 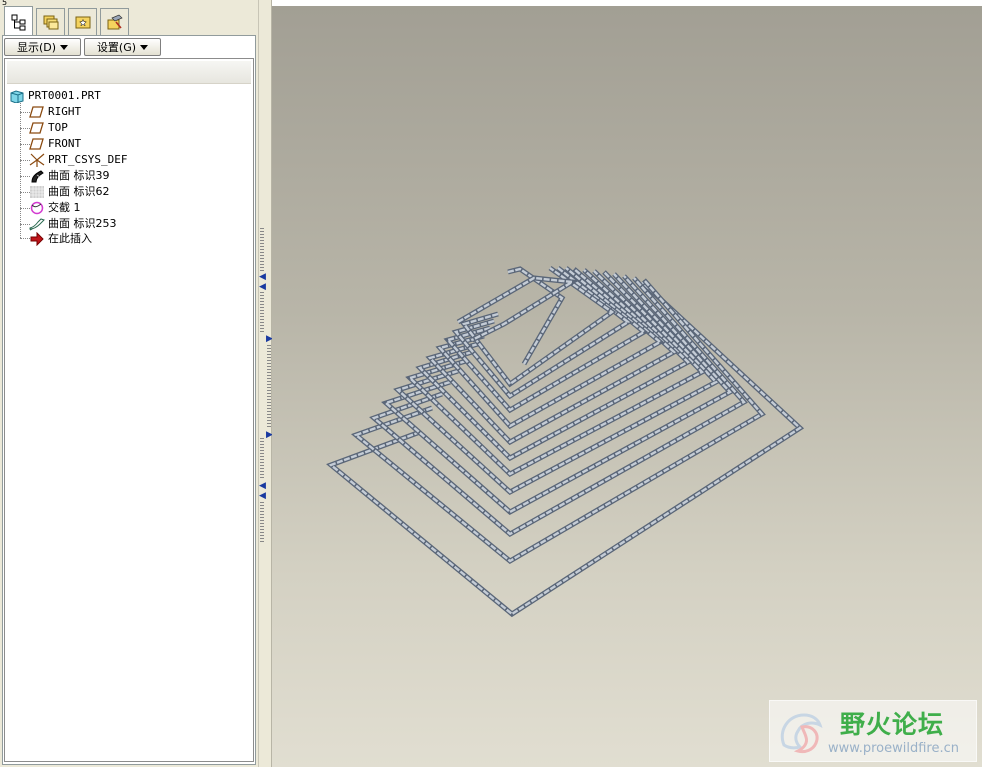 What do you see at coordinates (37, 192) in the screenshot?
I see `surface-grid-icon` at bounding box center [37, 192].